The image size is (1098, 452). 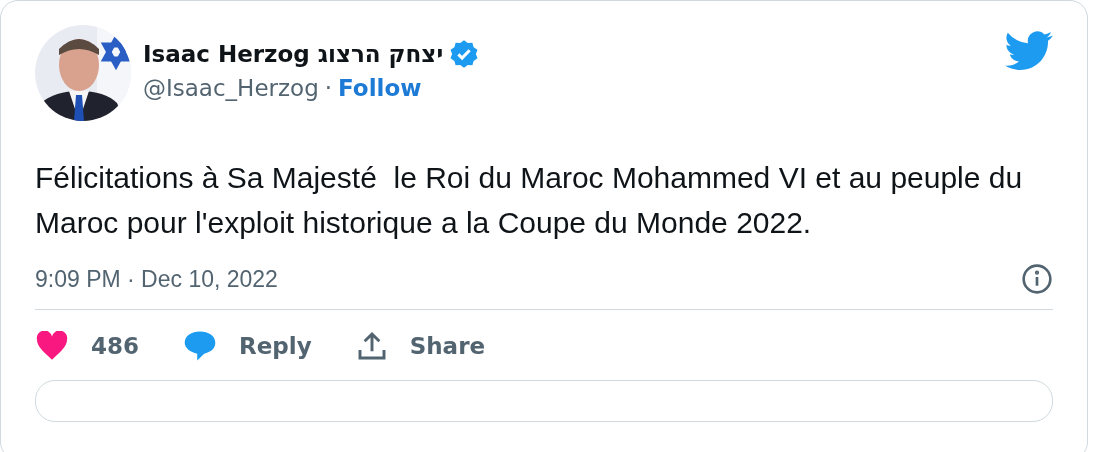 What do you see at coordinates (247, 346) in the screenshot?
I see `reply-button: Reply` at bounding box center [247, 346].